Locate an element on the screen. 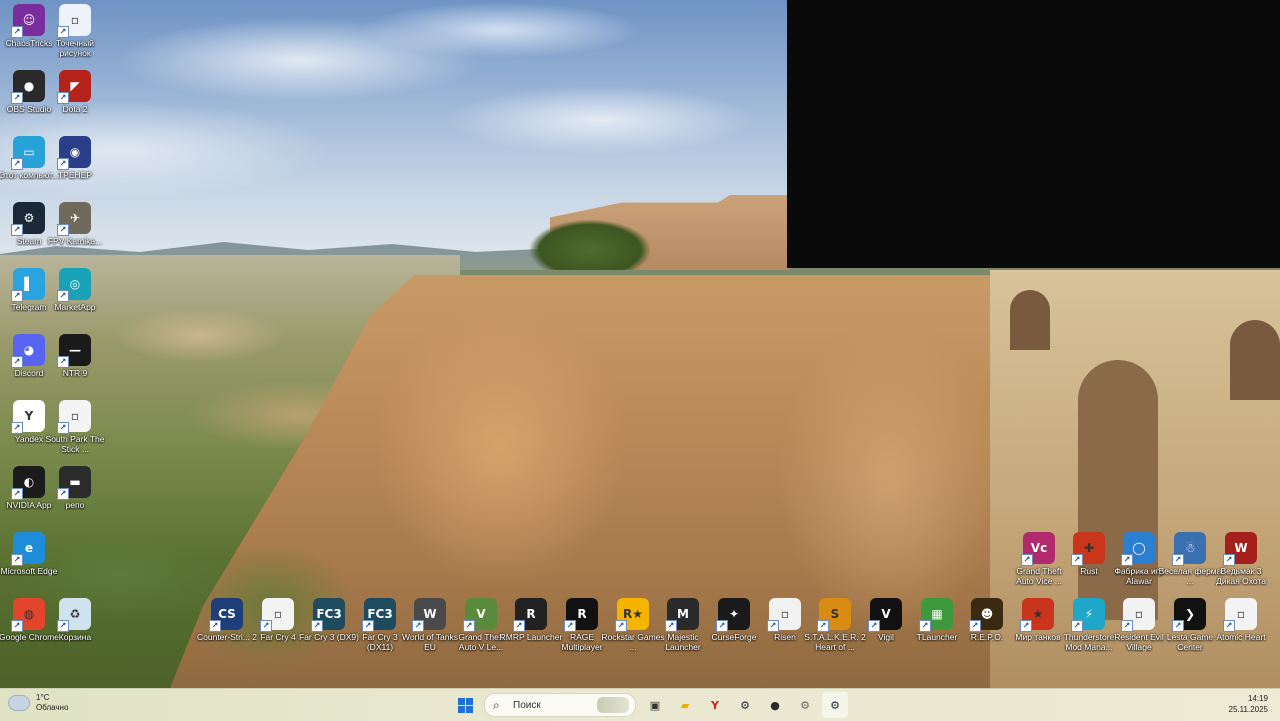 This screenshot has width=1280, height=721. desktop-icon: ✦ ↗ CurseForge is located at coordinates (734, 629).